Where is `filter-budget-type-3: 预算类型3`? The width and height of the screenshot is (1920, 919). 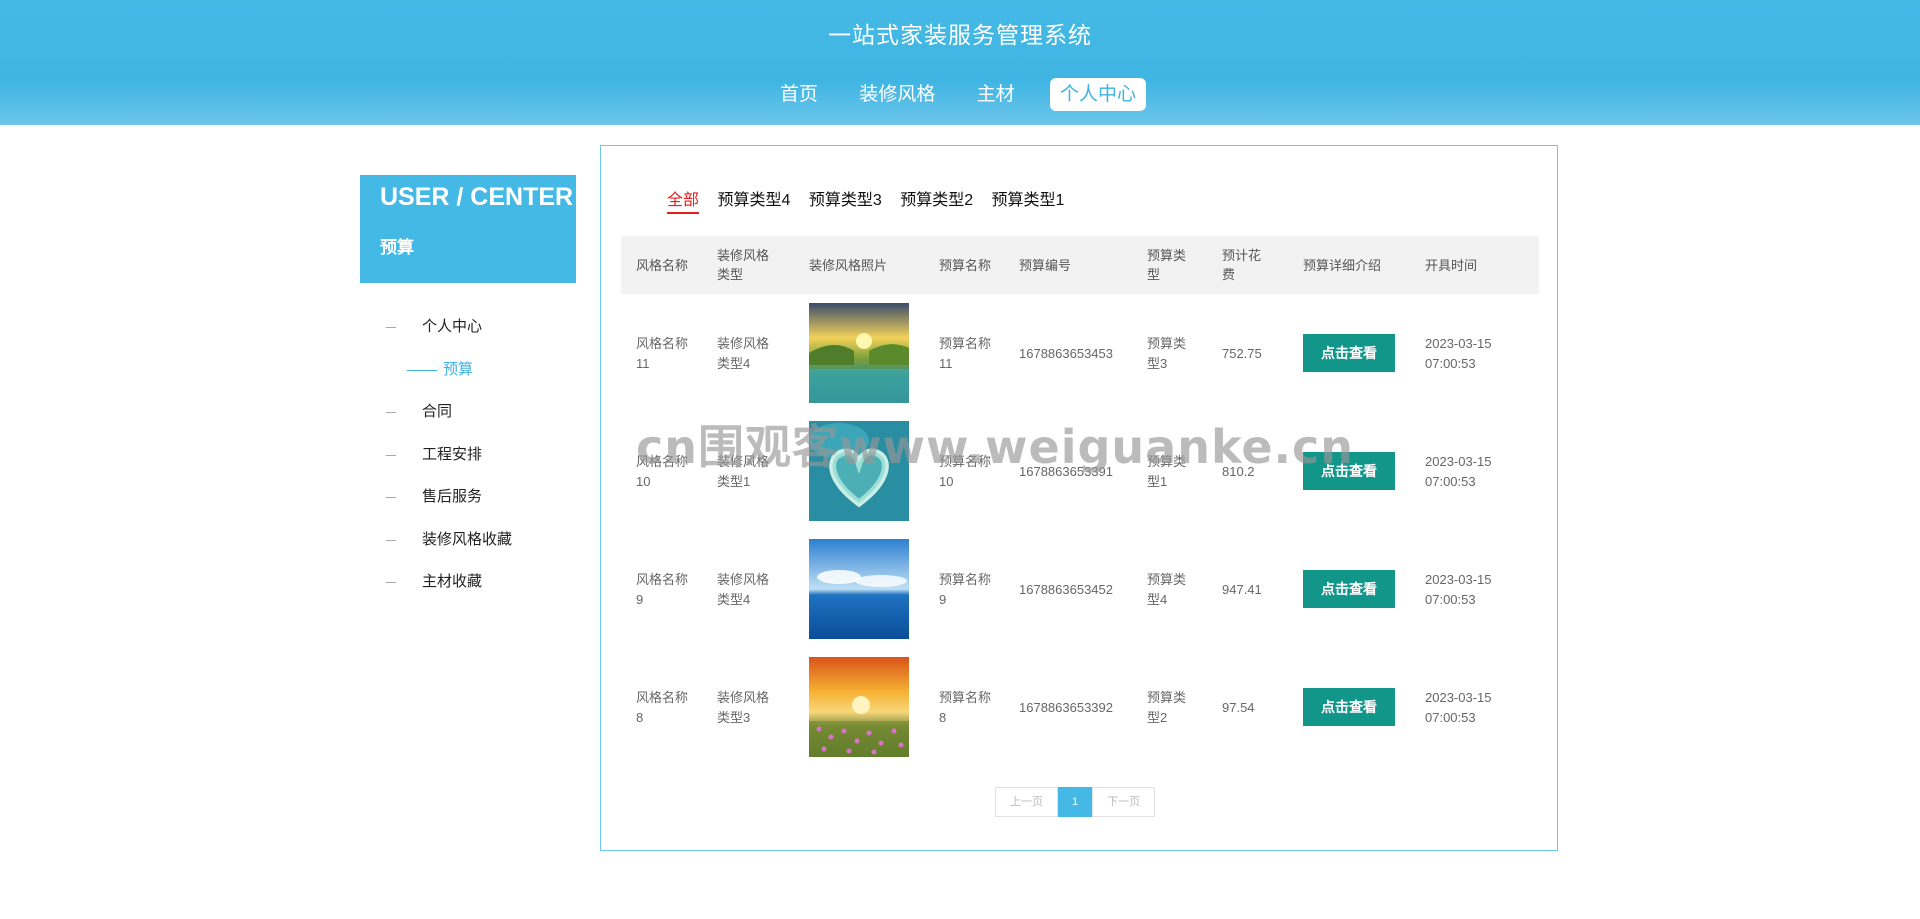 filter-budget-type-3: 预算类型3 is located at coordinates (845, 199).